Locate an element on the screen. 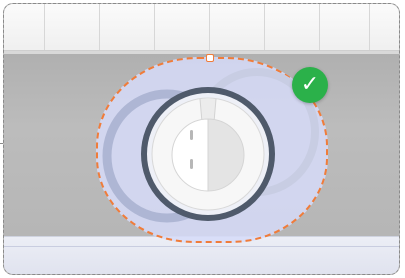  knob-slot-bottom is located at coordinates (191, 164).